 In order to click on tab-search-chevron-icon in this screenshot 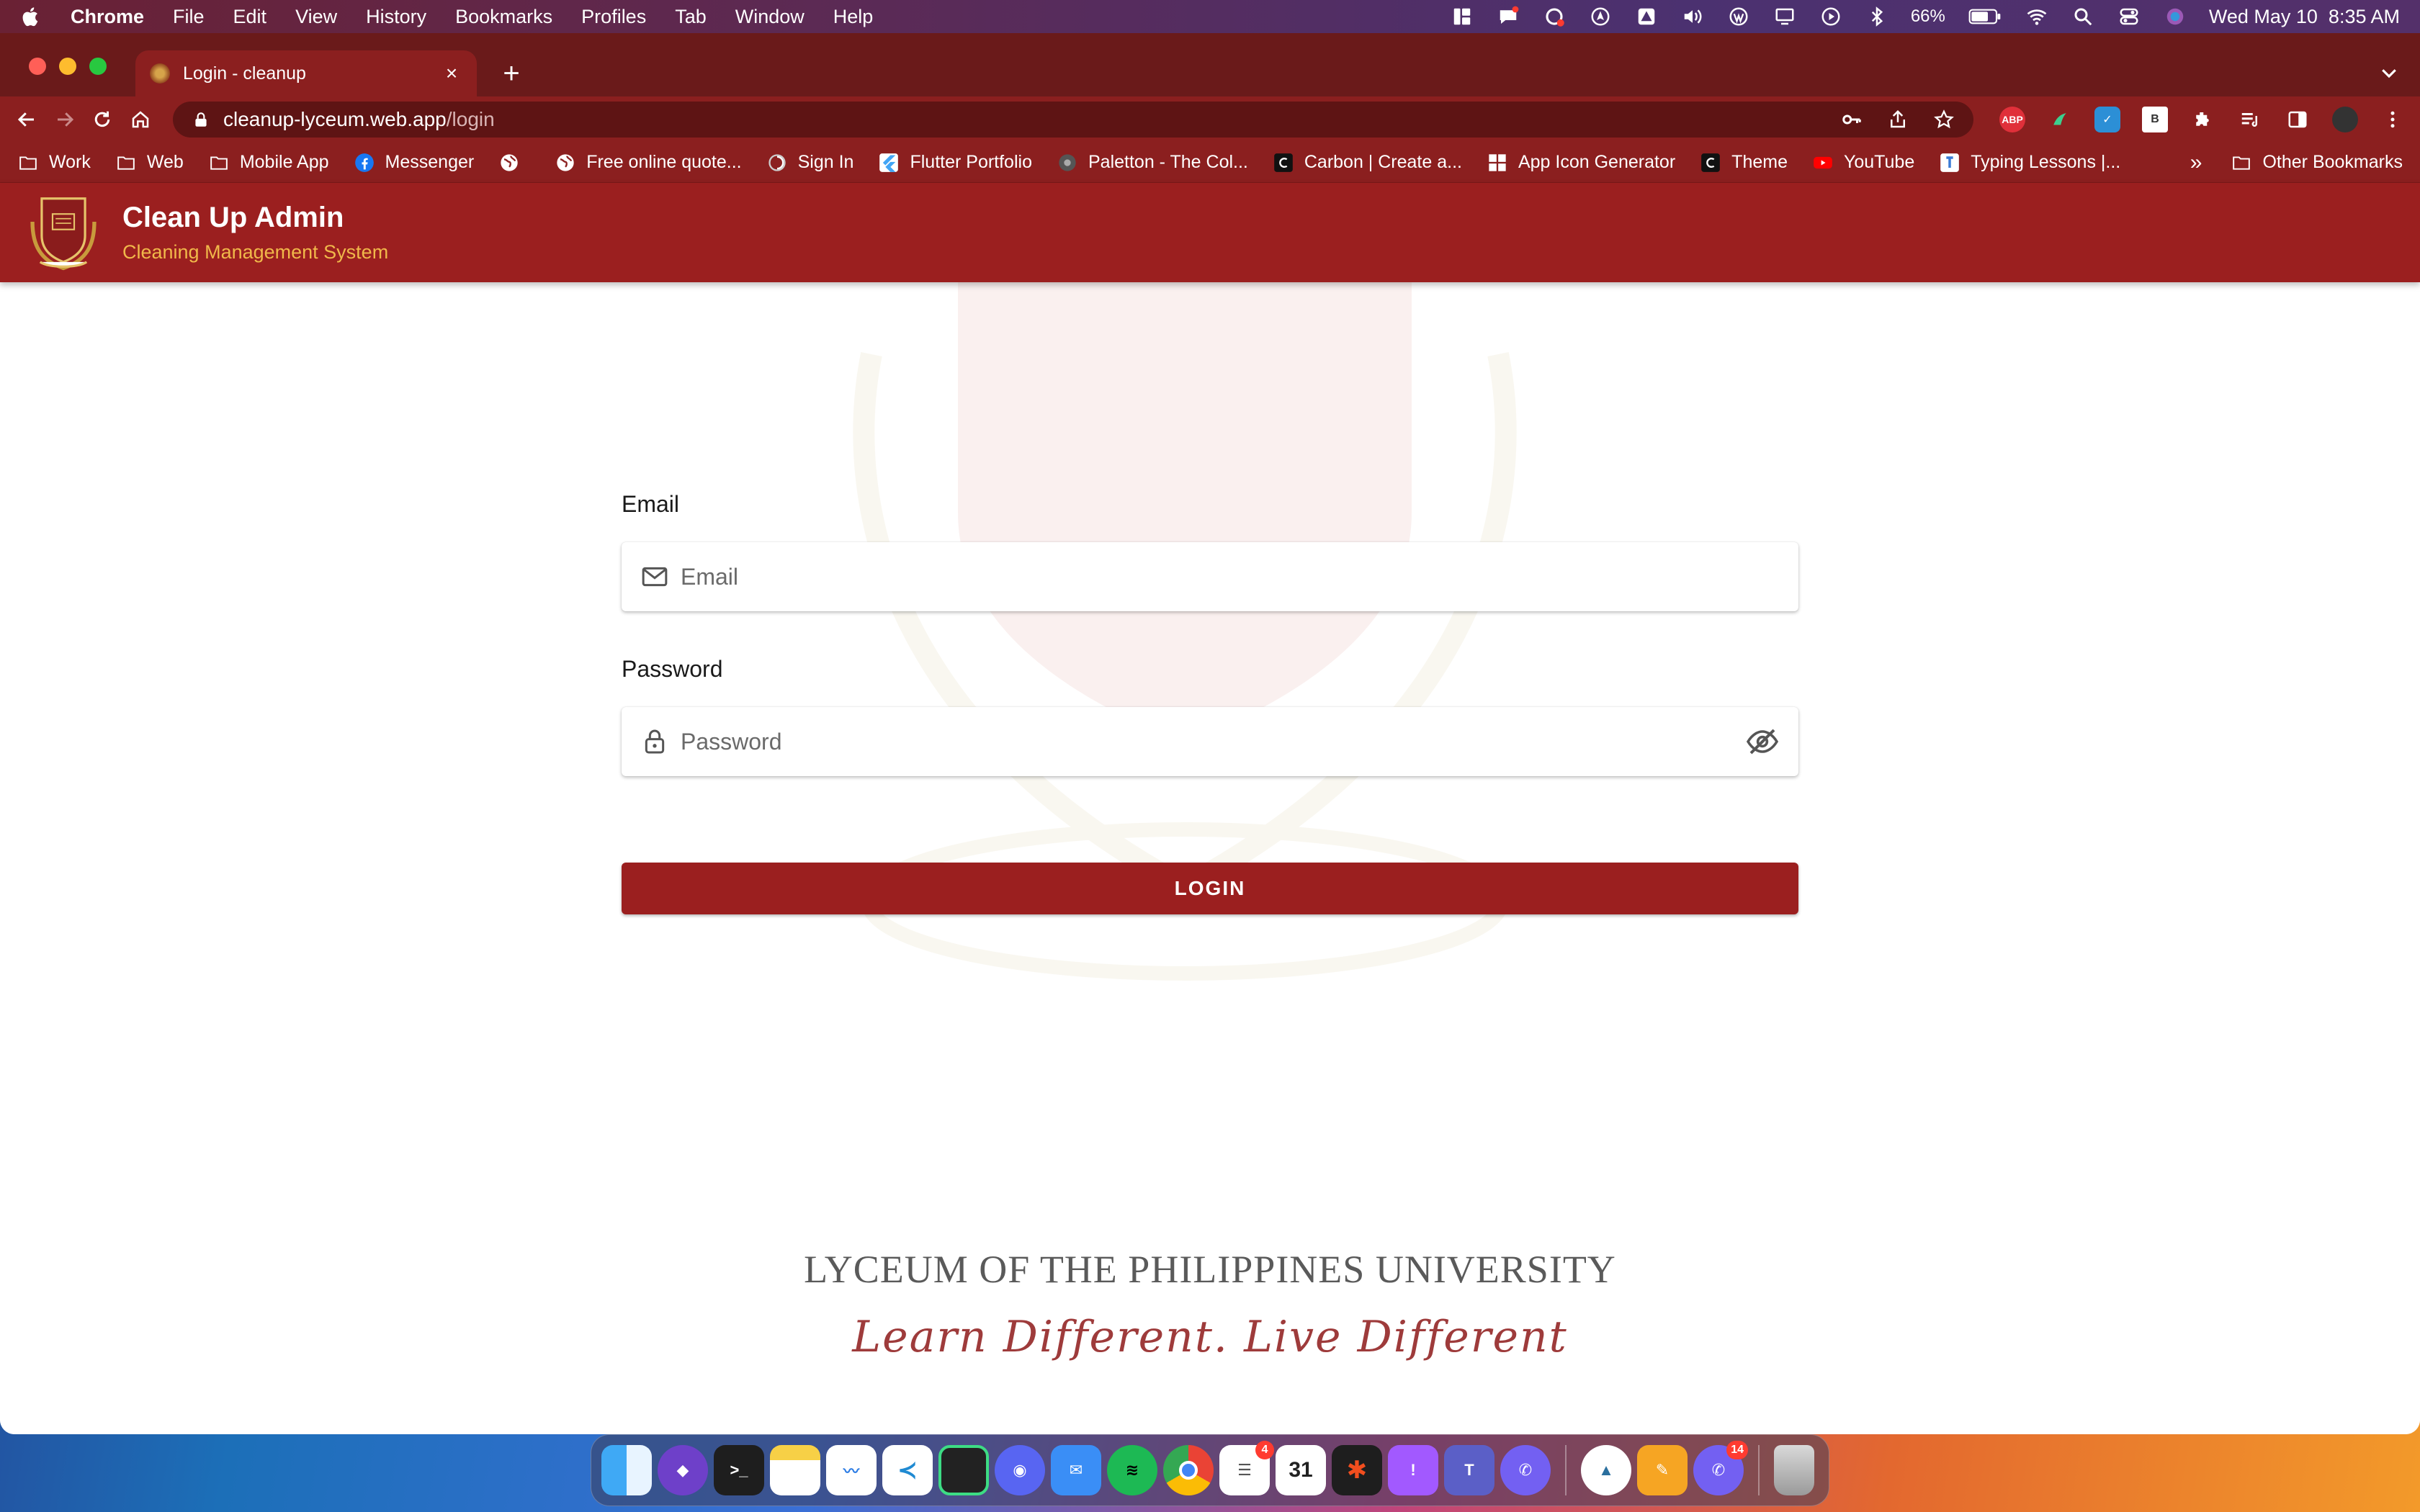, I will do `click(2389, 74)`.